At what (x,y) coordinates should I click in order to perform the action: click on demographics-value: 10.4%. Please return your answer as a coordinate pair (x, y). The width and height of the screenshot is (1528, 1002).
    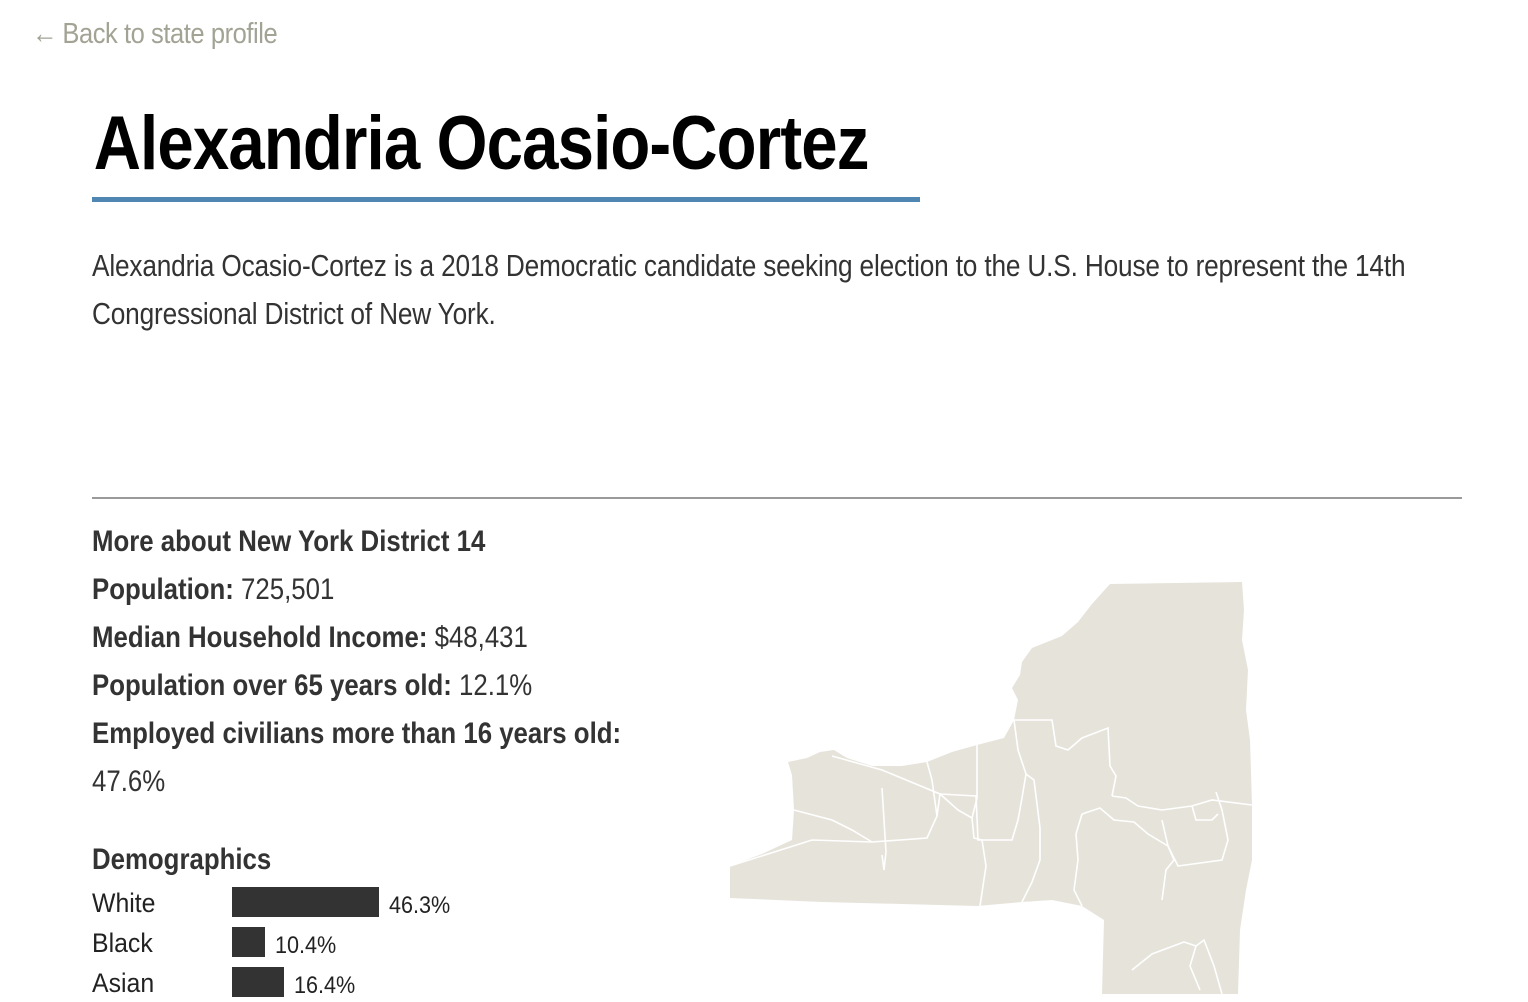
    Looking at the image, I should click on (306, 945).